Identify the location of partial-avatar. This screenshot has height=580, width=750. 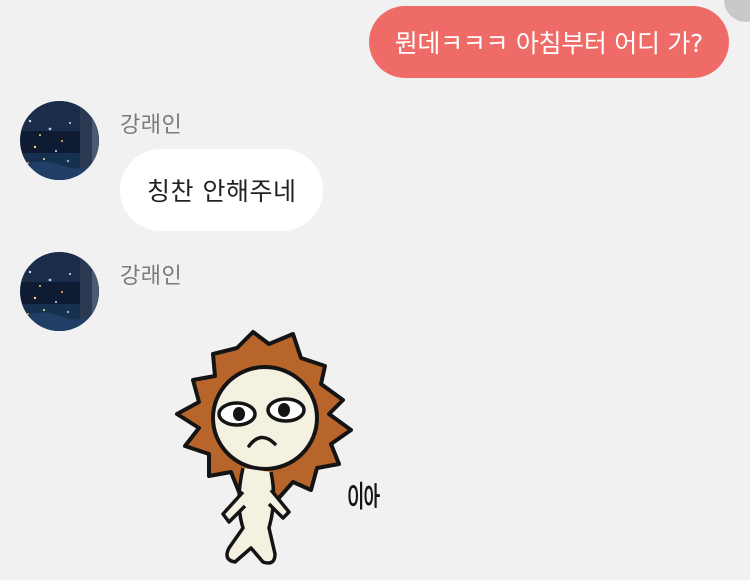
(737, 11).